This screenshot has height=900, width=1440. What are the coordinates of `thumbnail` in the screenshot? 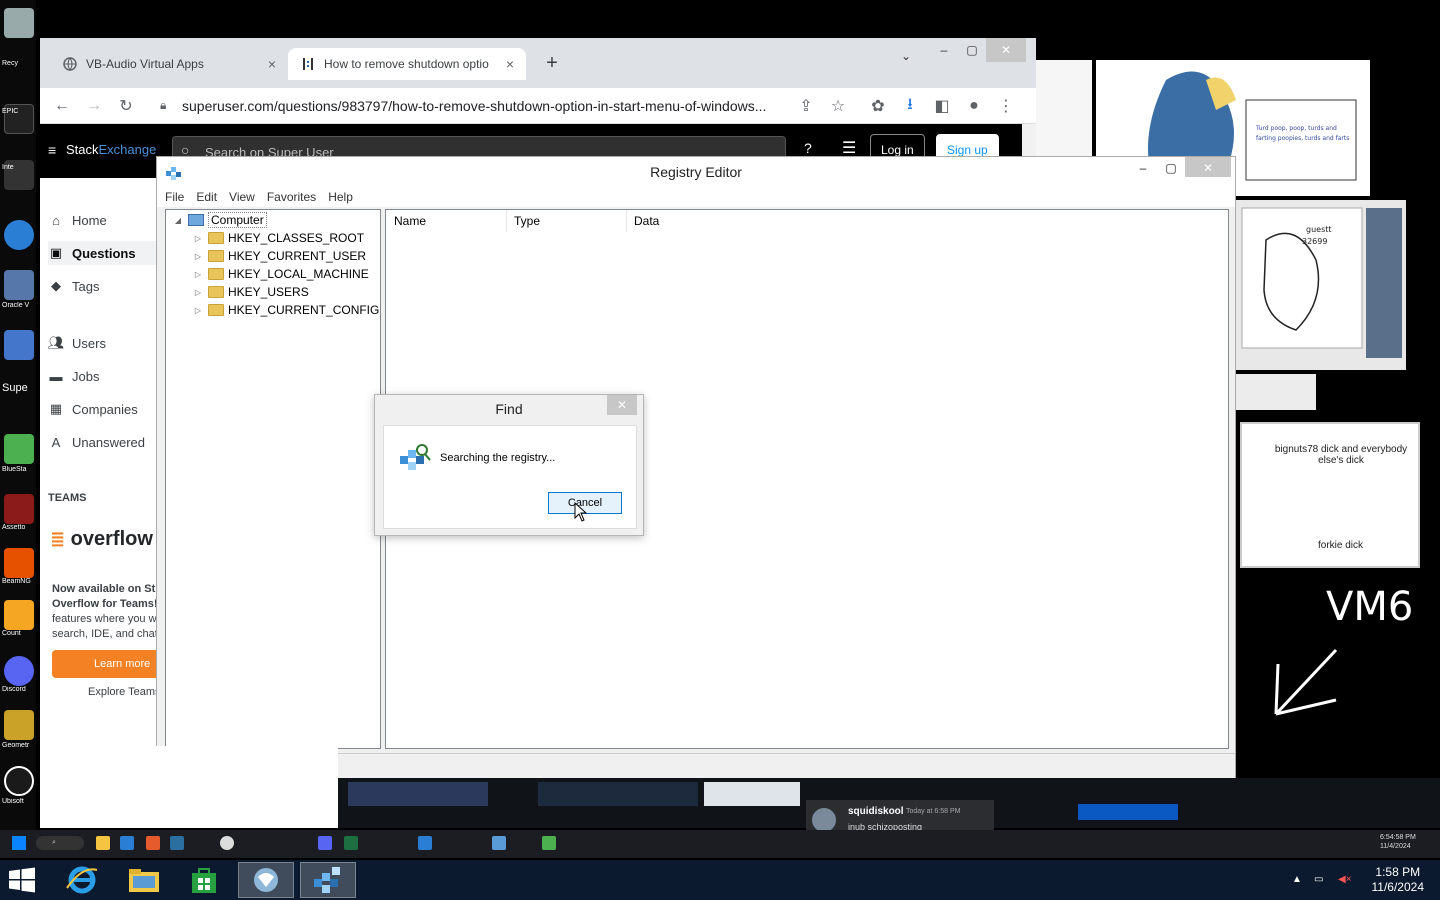 It's located at (752, 794).